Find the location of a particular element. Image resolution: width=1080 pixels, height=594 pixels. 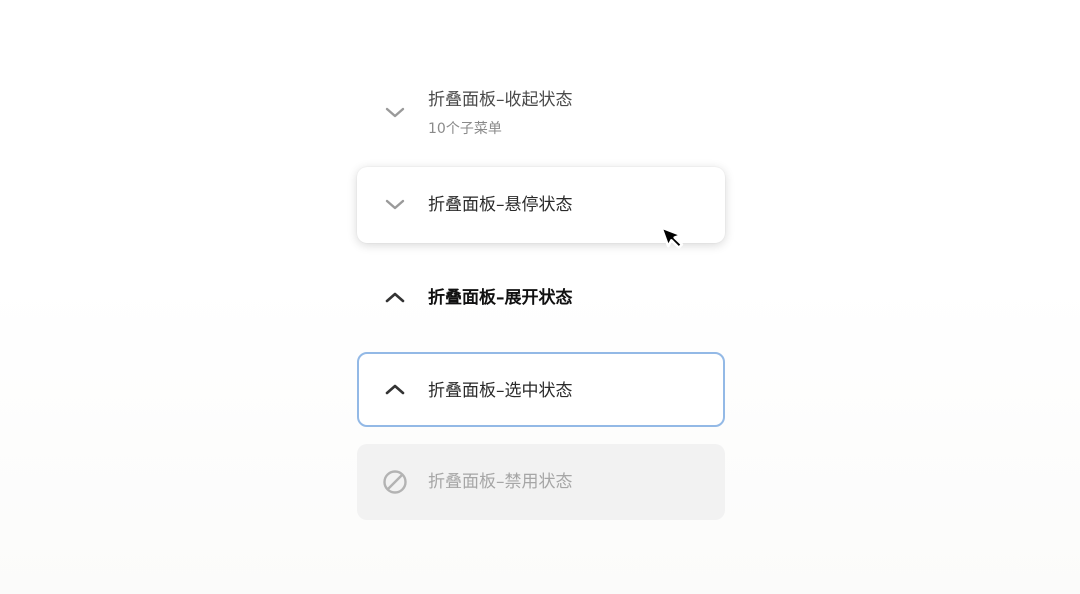

panel-subtitle: 10个子菜单 is located at coordinates (465, 129).